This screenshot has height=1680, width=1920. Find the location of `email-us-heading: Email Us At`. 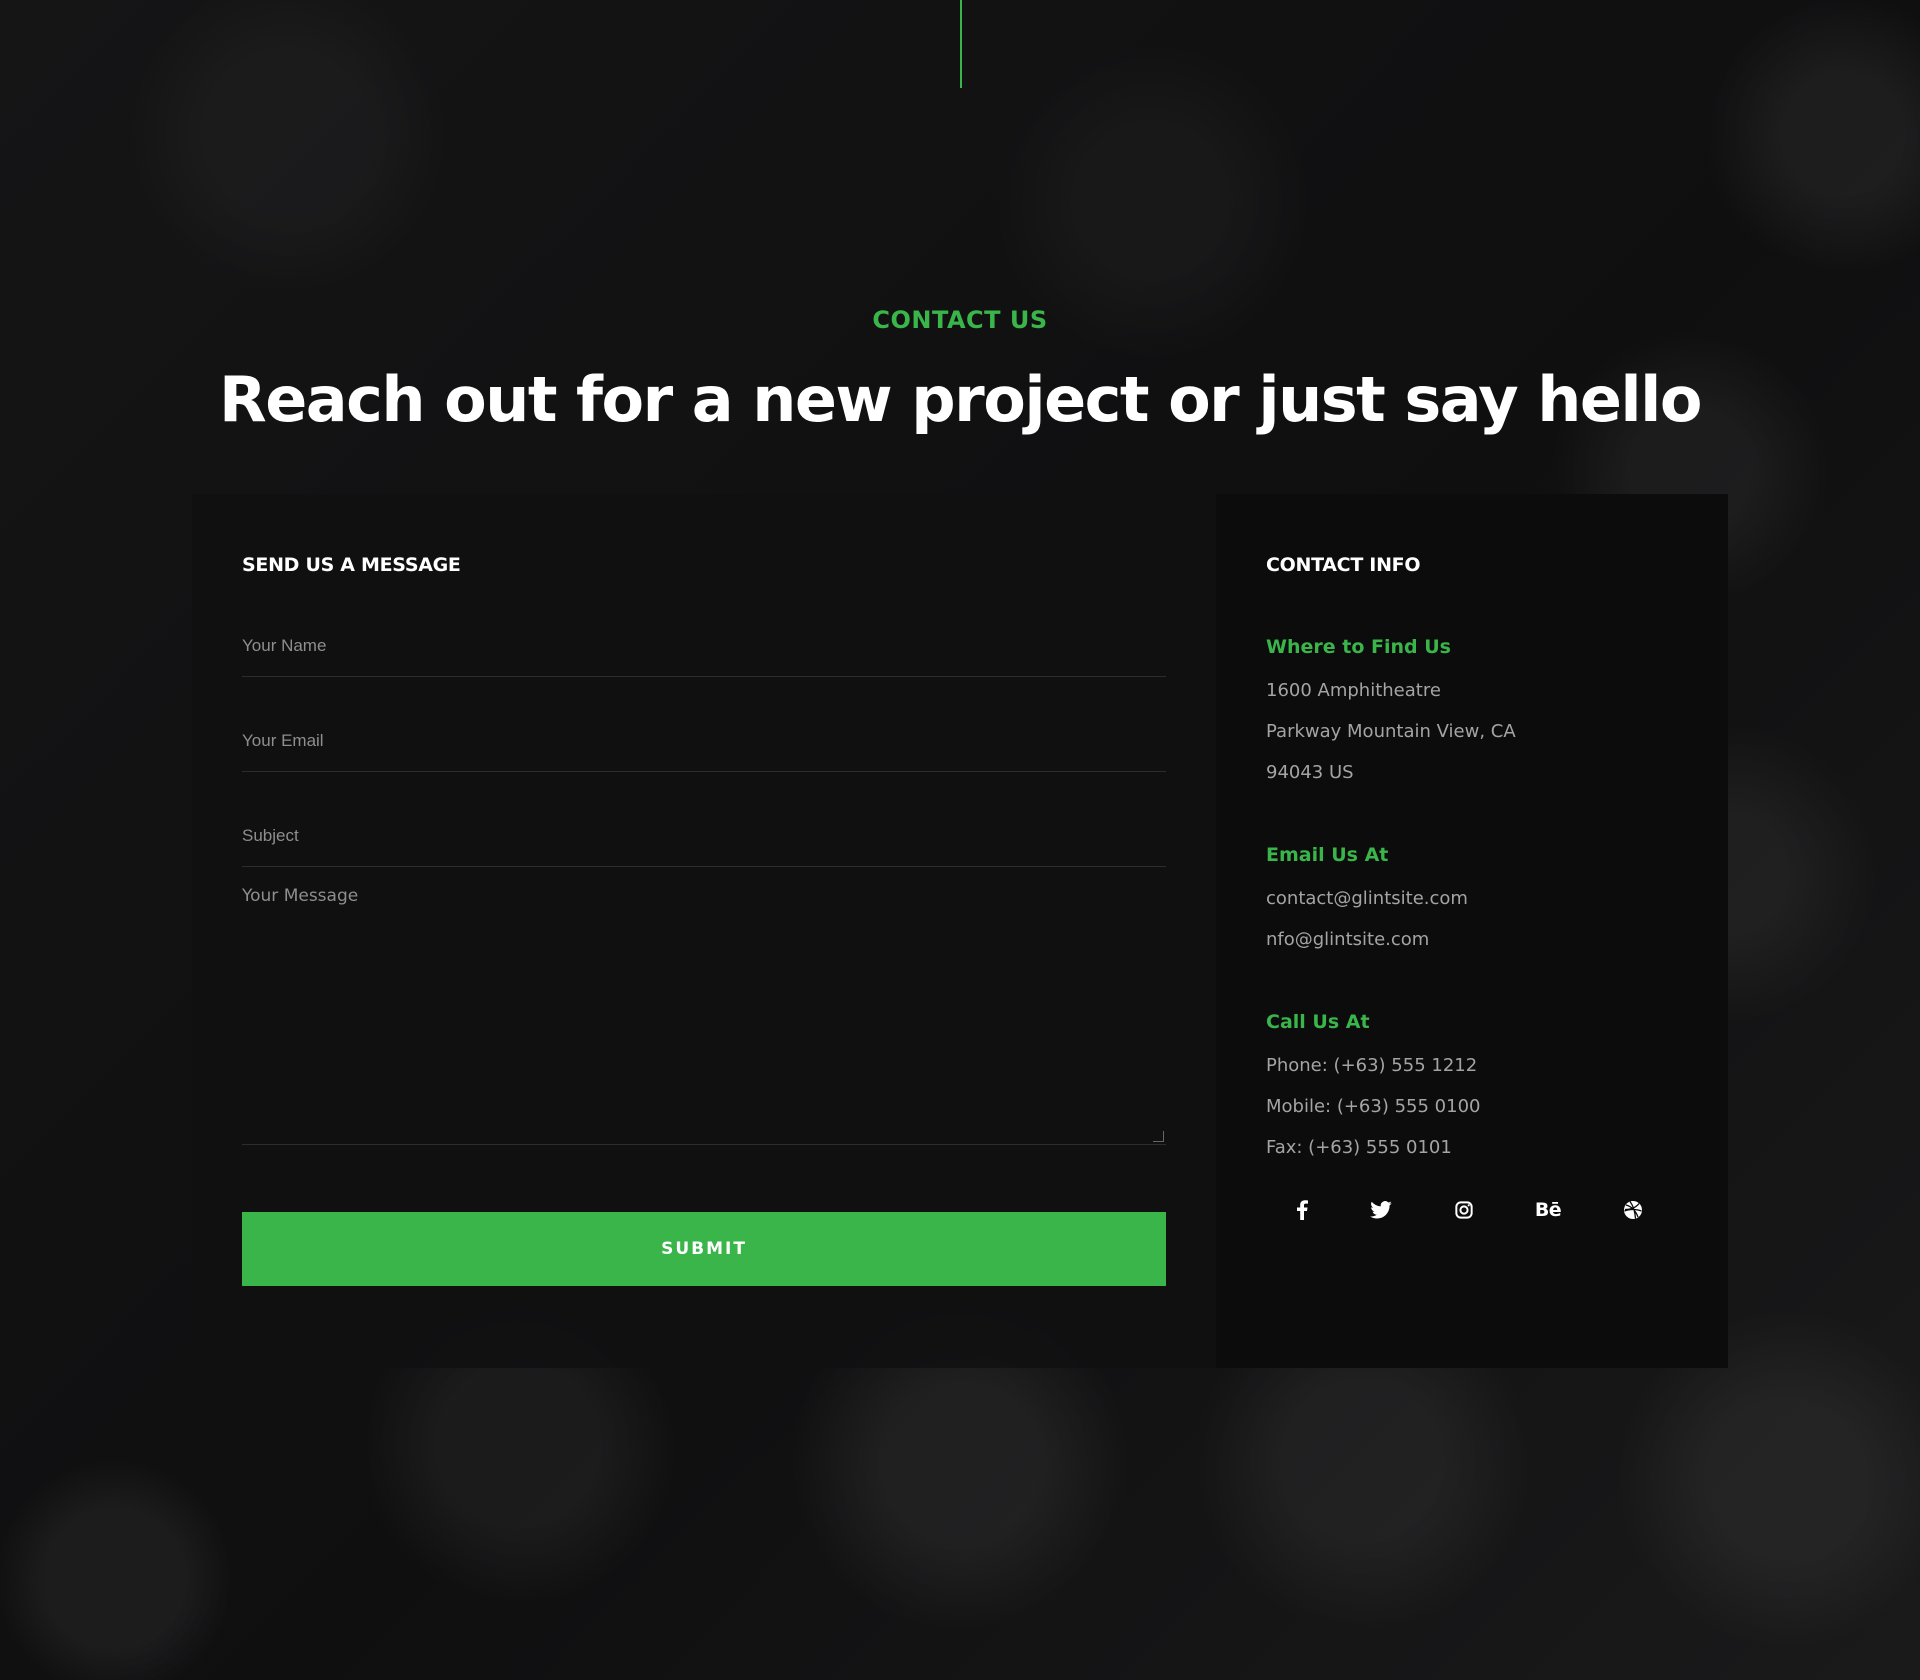

email-us-heading: Email Us At is located at coordinates (1327, 855).